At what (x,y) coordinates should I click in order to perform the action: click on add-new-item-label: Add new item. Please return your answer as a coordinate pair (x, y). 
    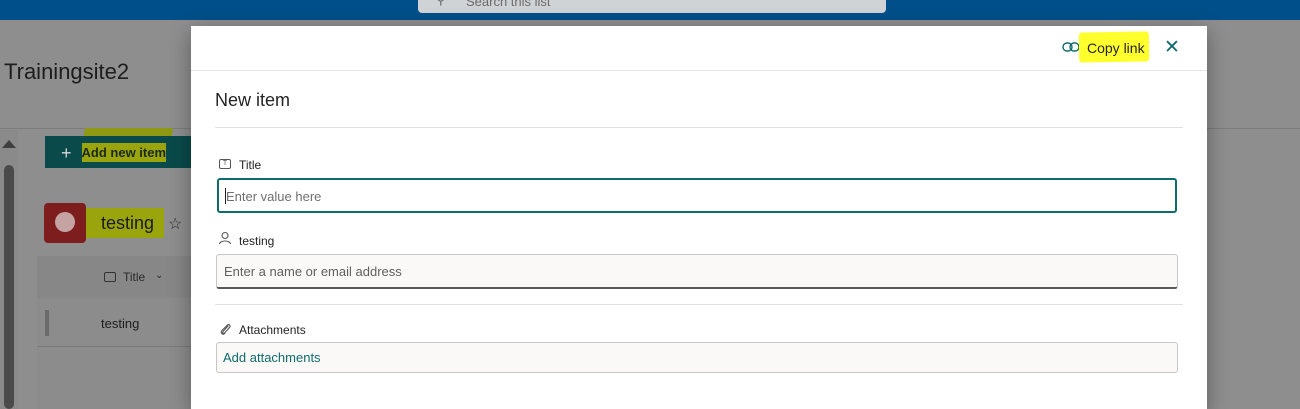
    Looking at the image, I should click on (124, 152).